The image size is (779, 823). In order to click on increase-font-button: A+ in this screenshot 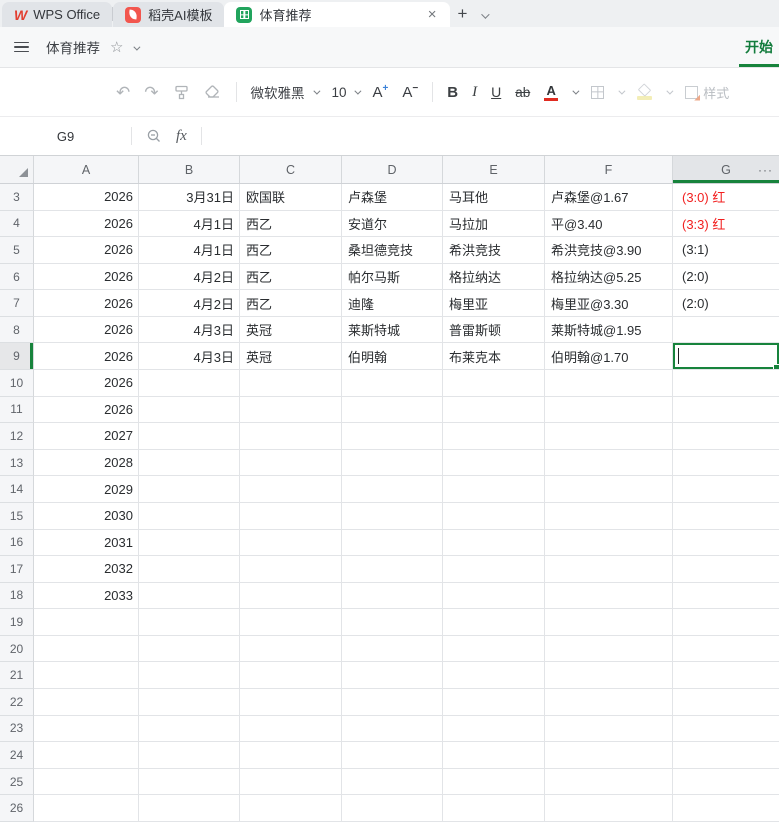, I will do `click(381, 92)`.